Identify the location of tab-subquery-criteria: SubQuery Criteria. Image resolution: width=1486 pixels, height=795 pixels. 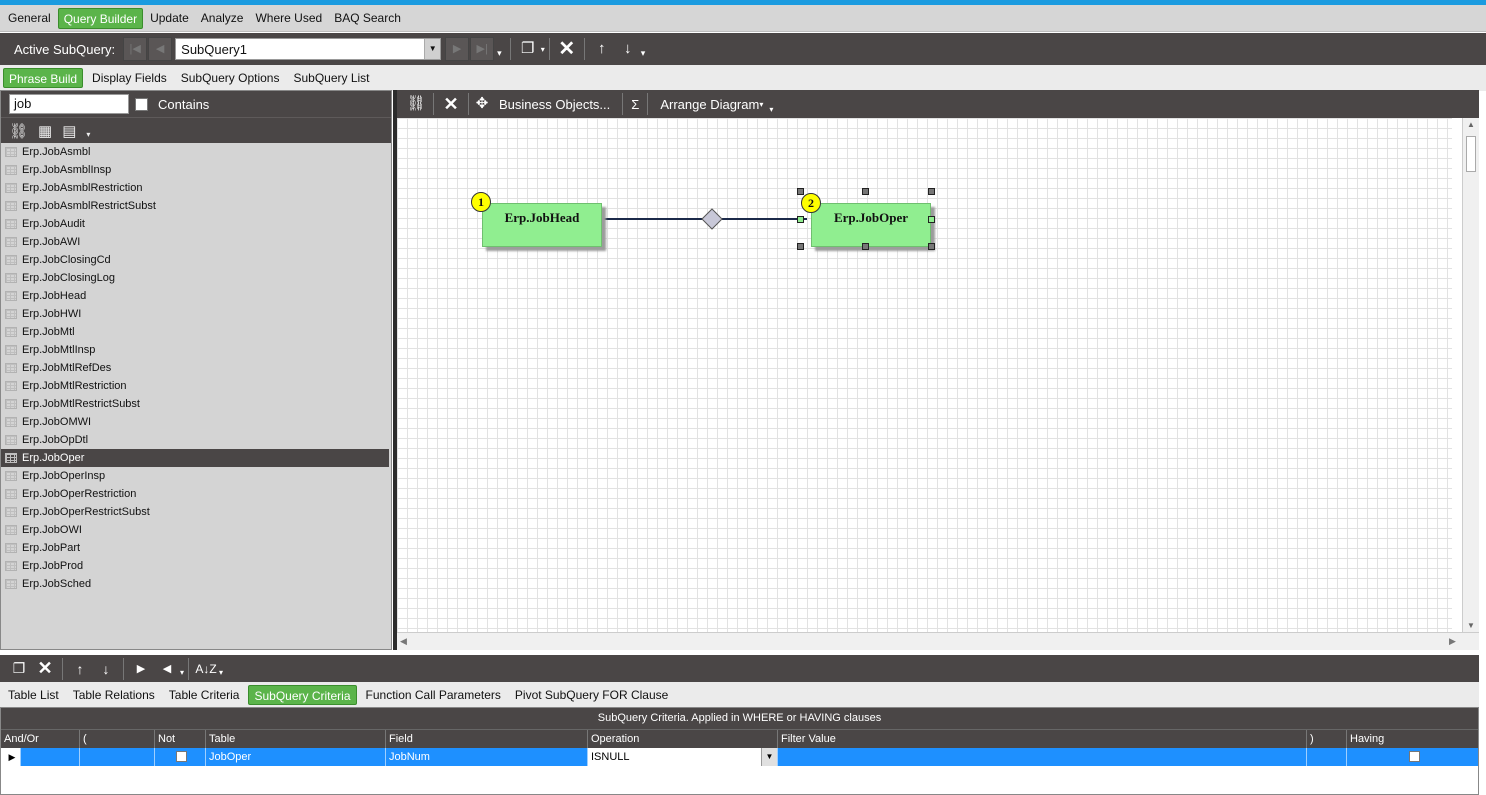
(302, 695).